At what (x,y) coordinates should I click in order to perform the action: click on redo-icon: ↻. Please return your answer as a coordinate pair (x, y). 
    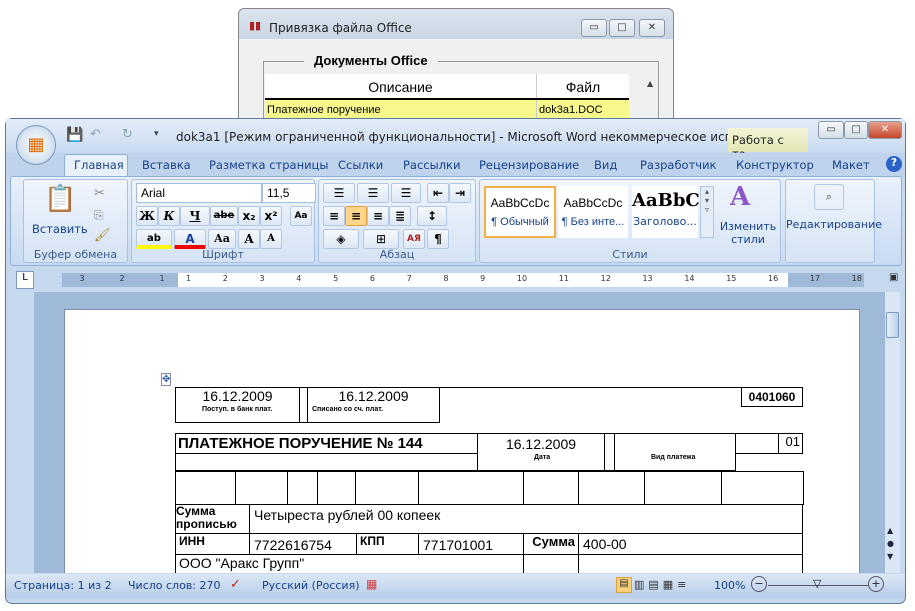
    Looking at the image, I should click on (127, 134).